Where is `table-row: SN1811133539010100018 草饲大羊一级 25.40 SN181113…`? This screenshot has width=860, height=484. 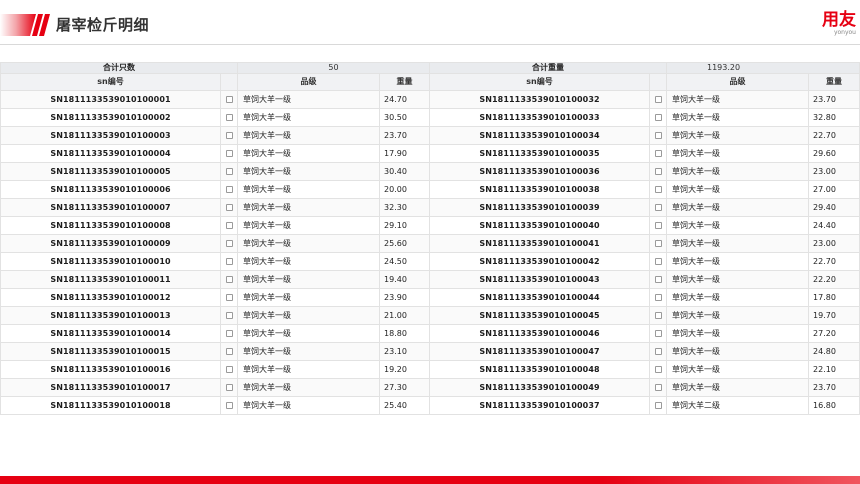 table-row: SN1811133539010100018 草饲大羊一级 25.40 SN181113… is located at coordinates (430, 405).